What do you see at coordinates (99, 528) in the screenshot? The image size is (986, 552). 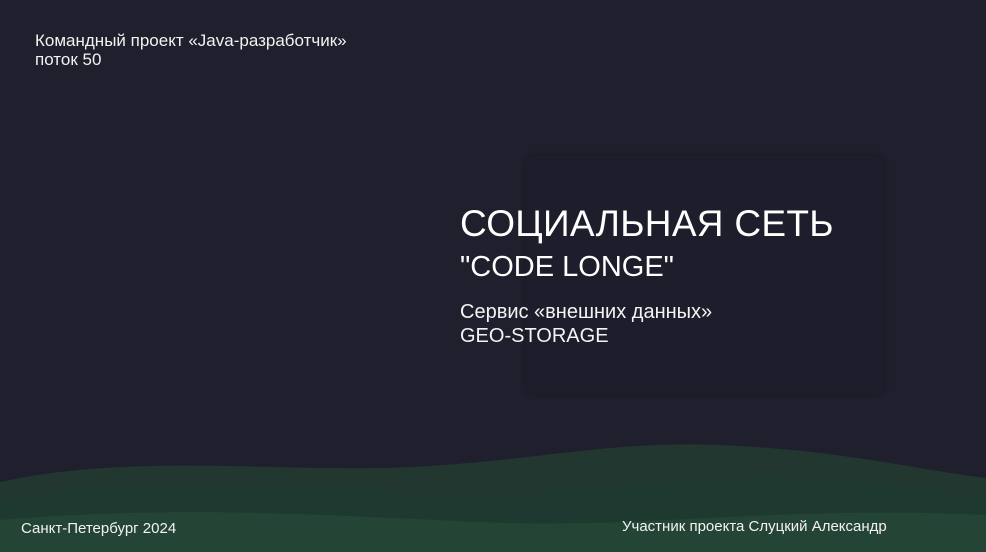 I see `footer-city-year: Санкт-Петербург 2024` at bounding box center [99, 528].